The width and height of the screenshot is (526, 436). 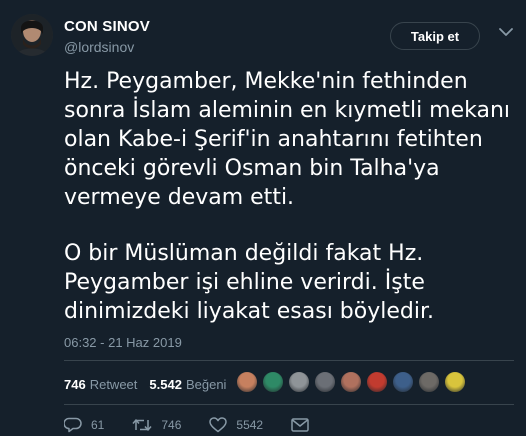 I want to click on liker-avatars, so click(x=353, y=382).